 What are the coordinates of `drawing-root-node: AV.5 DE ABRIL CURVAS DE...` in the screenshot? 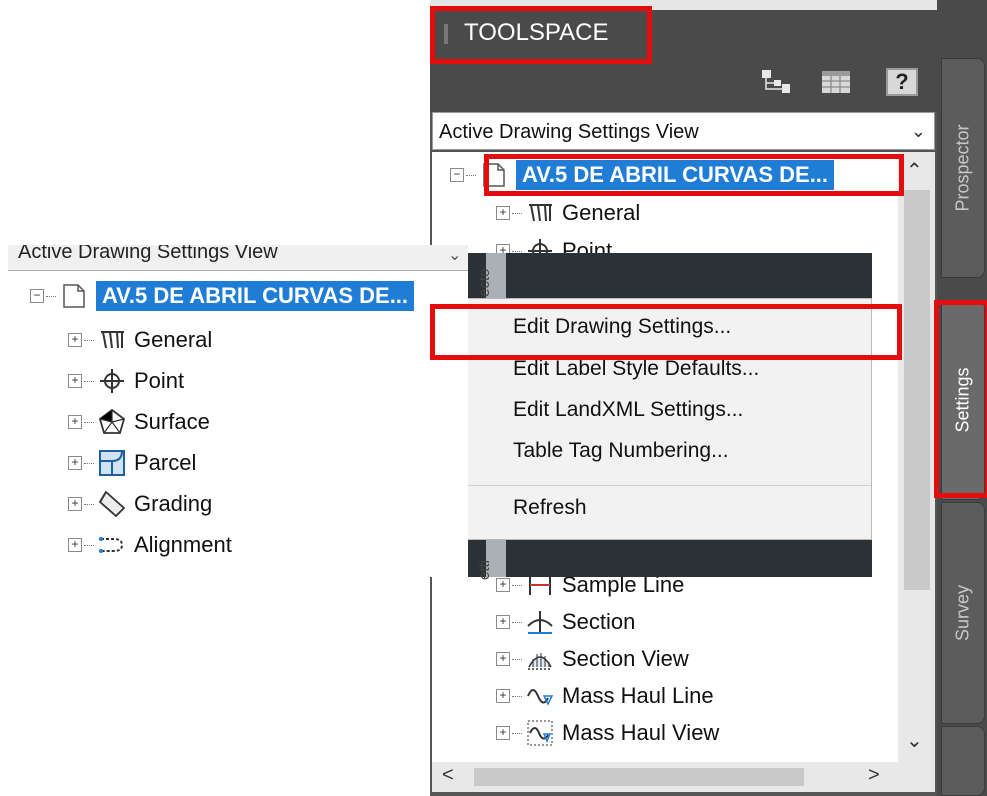 It's located at (255, 296).